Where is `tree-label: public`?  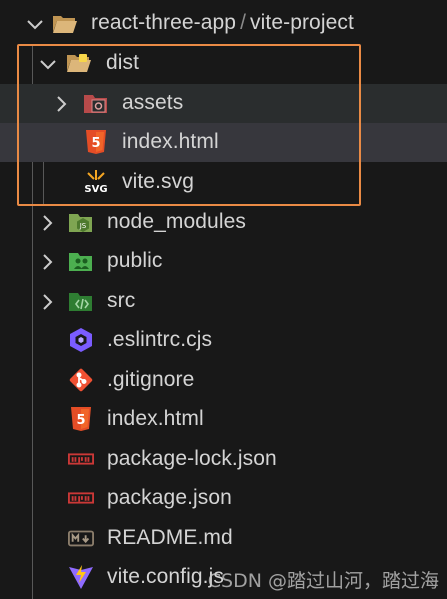
tree-label: public is located at coordinates (135, 260).